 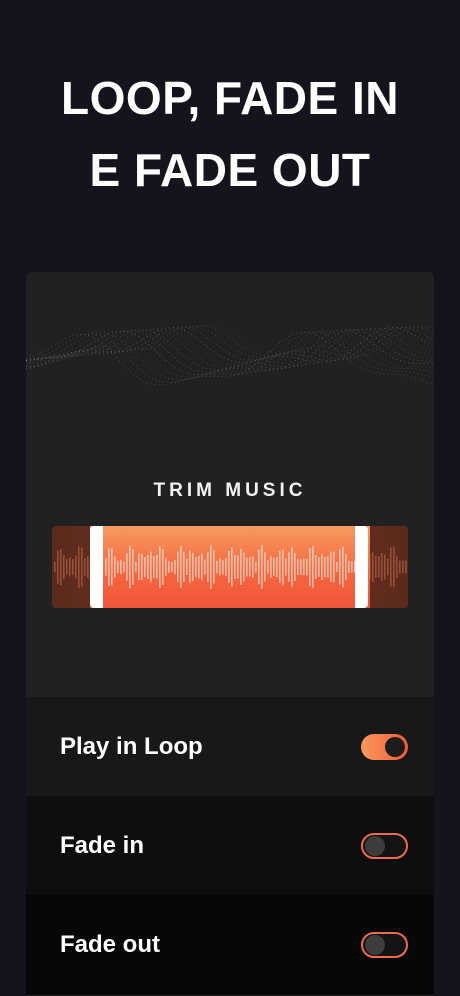 What do you see at coordinates (102, 845) in the screenshot?
I see `setting-label: Fade in` at bounding box center [102, 845].